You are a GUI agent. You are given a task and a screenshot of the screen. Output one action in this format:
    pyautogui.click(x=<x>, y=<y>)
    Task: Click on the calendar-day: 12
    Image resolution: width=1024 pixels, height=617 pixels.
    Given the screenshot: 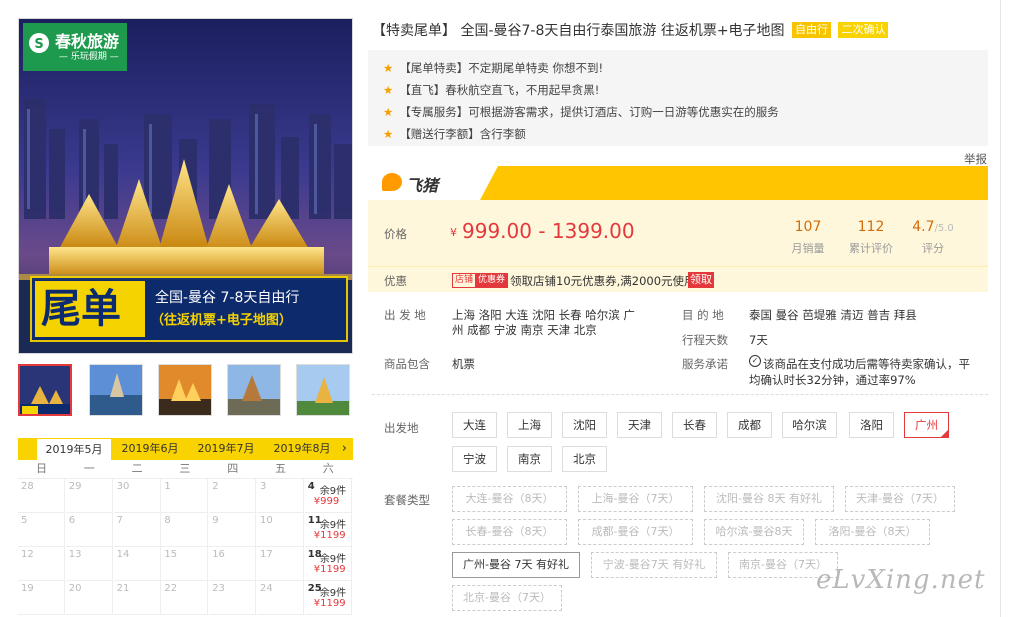 What is the action you would take?
    pyautogui.click(x=41, y=564)
    